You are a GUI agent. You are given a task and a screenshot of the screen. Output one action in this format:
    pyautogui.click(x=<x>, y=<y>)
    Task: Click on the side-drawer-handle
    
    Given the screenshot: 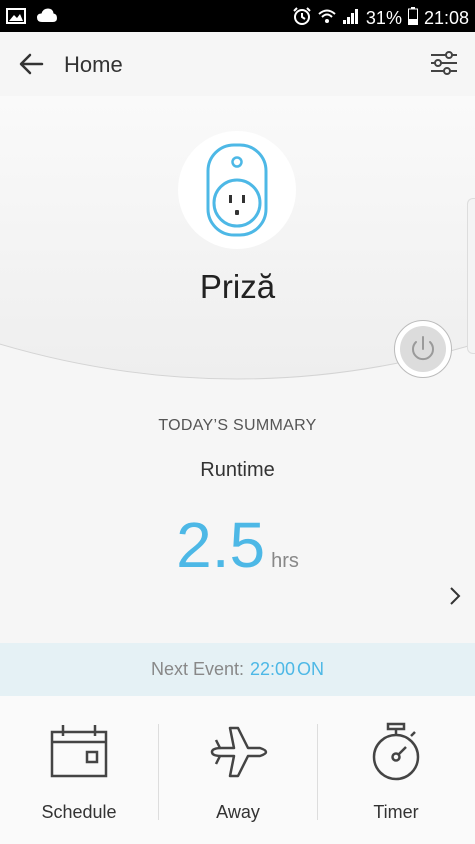 What is the action you would take?
    pyautogui.click(x=471, y=276)
    